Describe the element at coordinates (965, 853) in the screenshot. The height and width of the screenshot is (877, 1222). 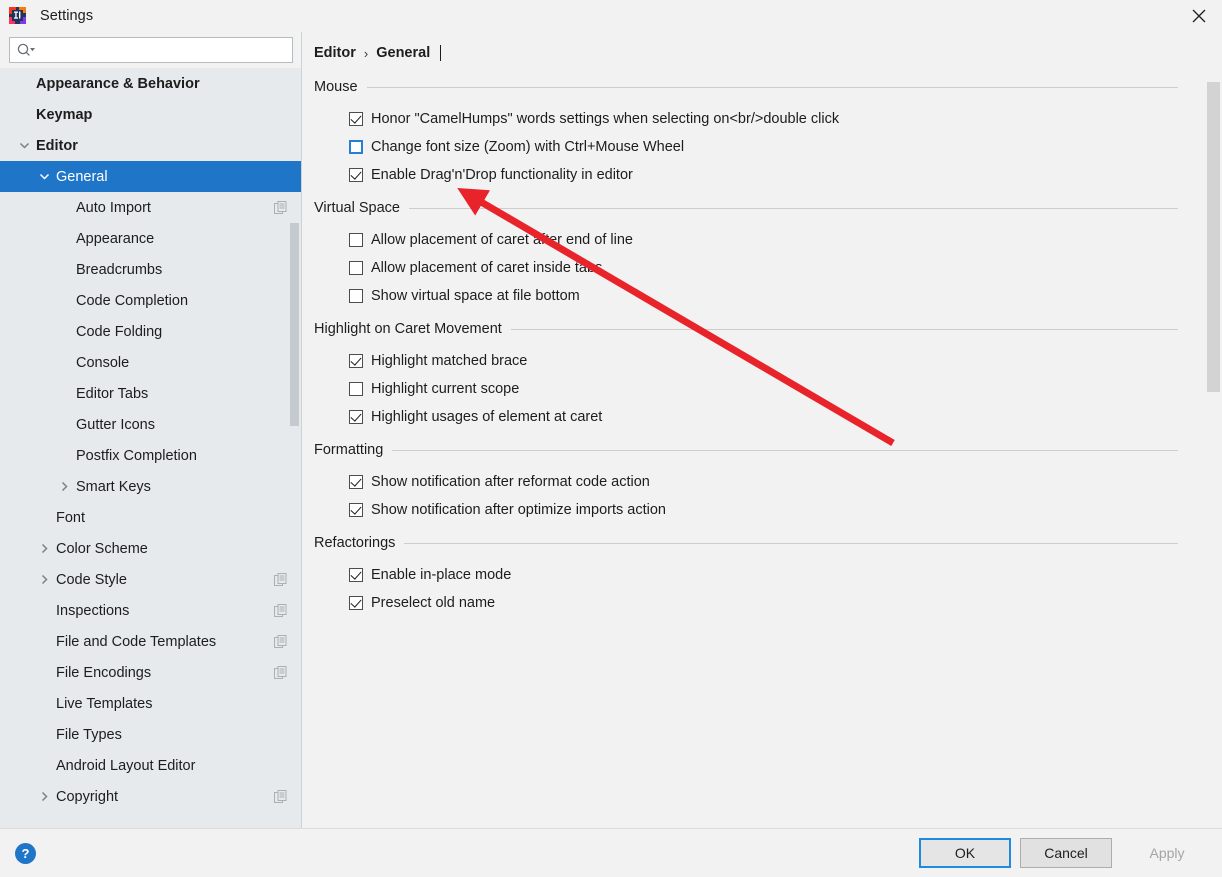
I see `ok-button: OK` at that location.